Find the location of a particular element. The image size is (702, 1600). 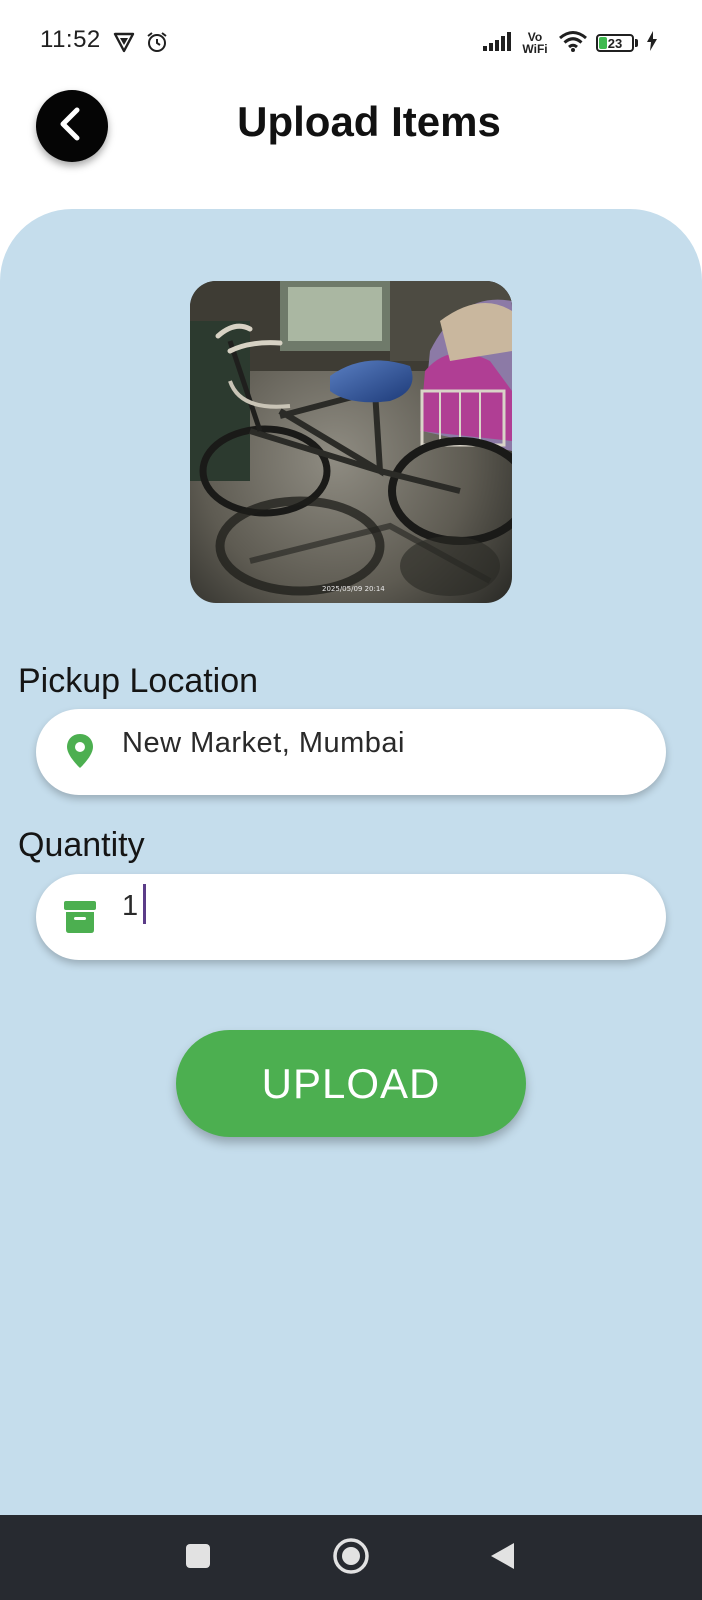

pickup-location-field: New Market, Mumbai is located at coordinates (351, 752).